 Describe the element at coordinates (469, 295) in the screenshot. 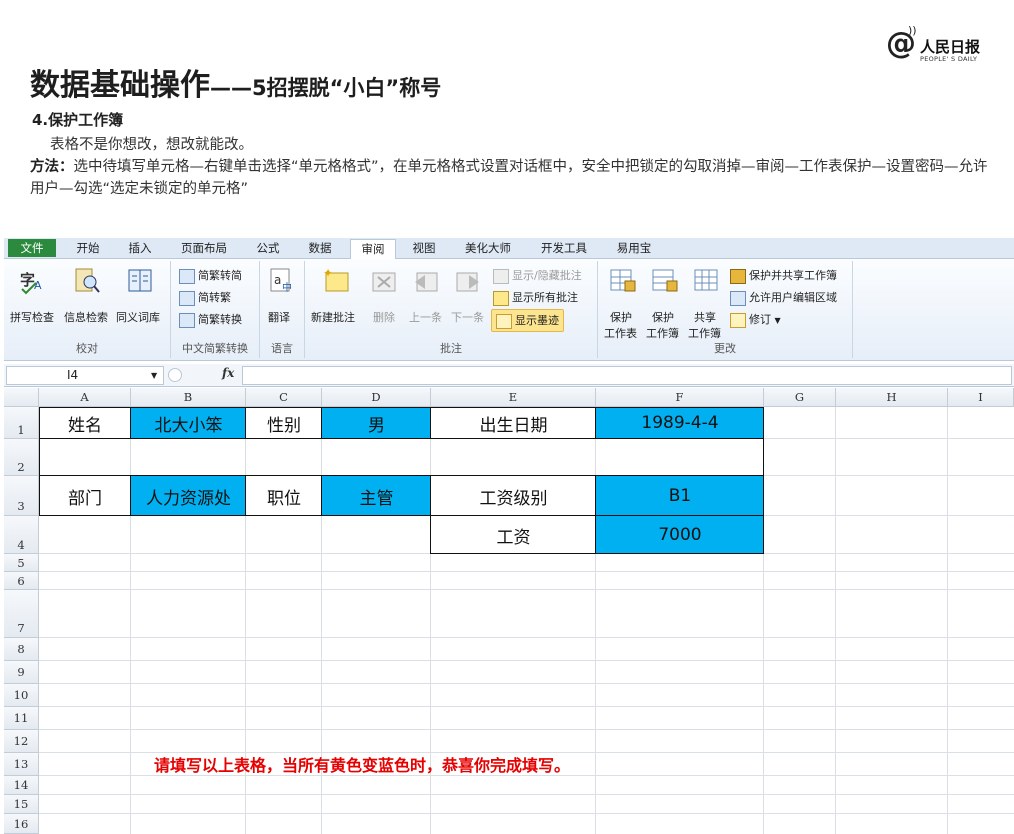

I see `next-comment-button: 下一条` at that location.